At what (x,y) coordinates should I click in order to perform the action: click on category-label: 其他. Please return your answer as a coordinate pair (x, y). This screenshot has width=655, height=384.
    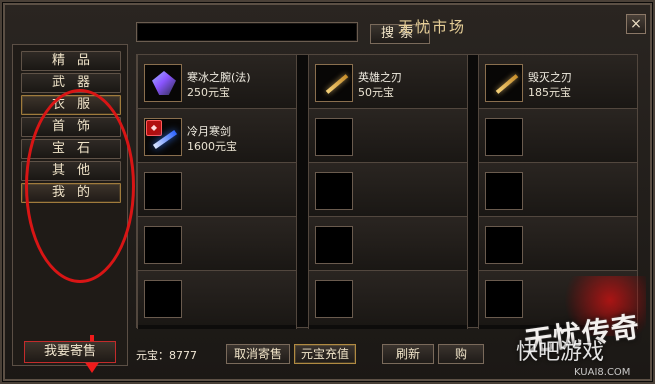
    Looking at the image, I should click on (76, 170).